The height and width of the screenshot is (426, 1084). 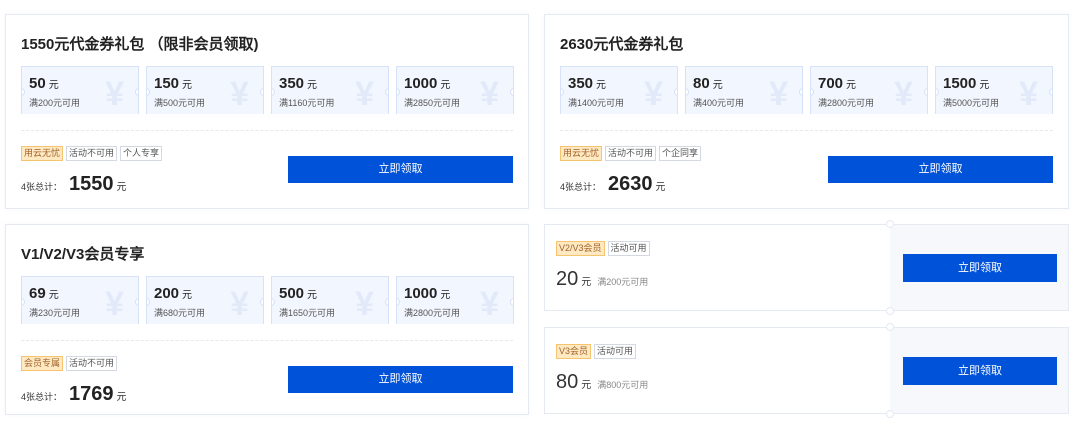 I want to click on coupon: ¥50 元满200元可用, so click(x=80, y=90).